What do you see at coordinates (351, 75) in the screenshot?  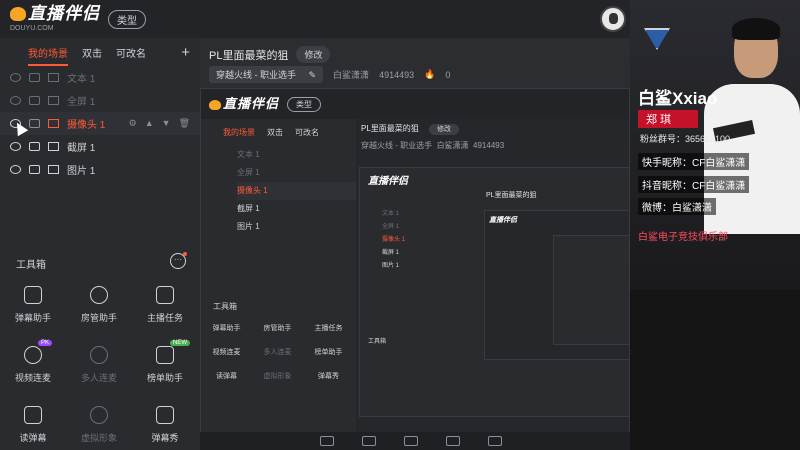 I see `host-name: 白鲨潇潇` at bounding box center [351, 75].